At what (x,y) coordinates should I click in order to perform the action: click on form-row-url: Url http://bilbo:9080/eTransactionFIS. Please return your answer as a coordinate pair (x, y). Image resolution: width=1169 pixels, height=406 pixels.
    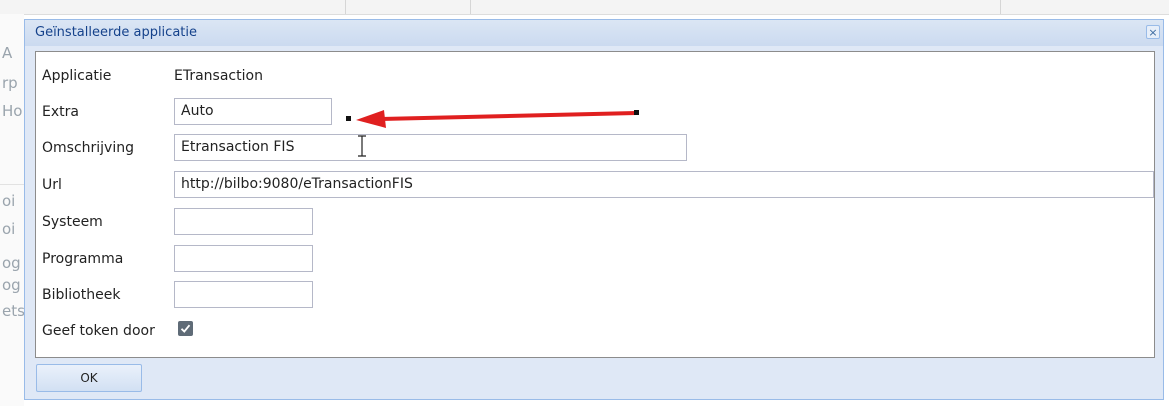
    Looking at the image, I should click on (595, 186).